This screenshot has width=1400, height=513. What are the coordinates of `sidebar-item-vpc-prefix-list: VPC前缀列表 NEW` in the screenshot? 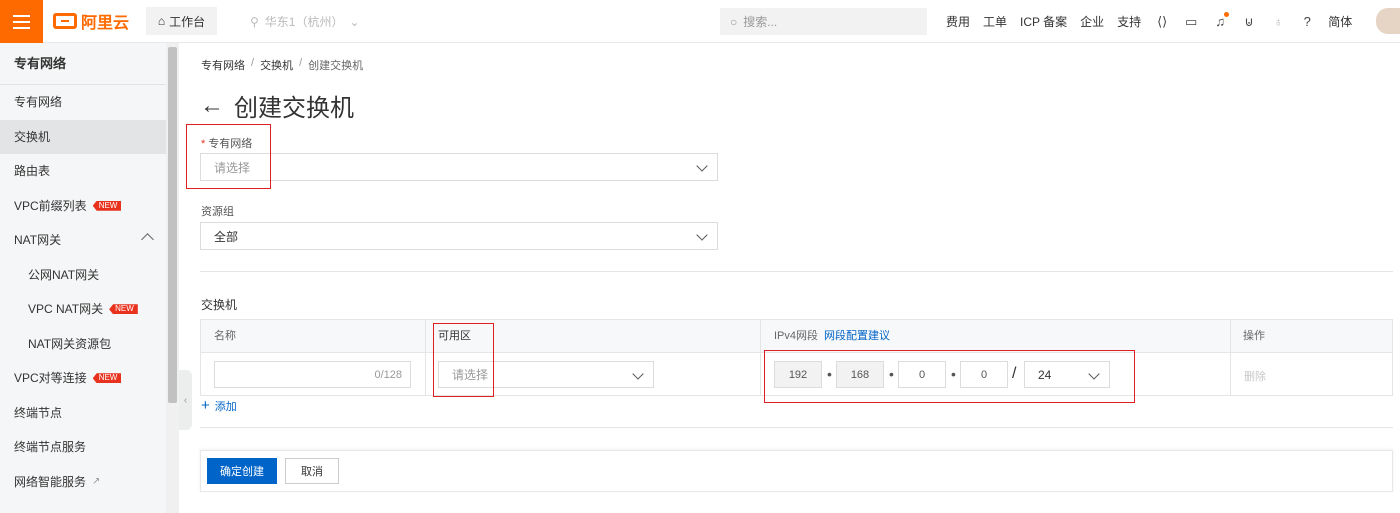 It's located at (83, 206).